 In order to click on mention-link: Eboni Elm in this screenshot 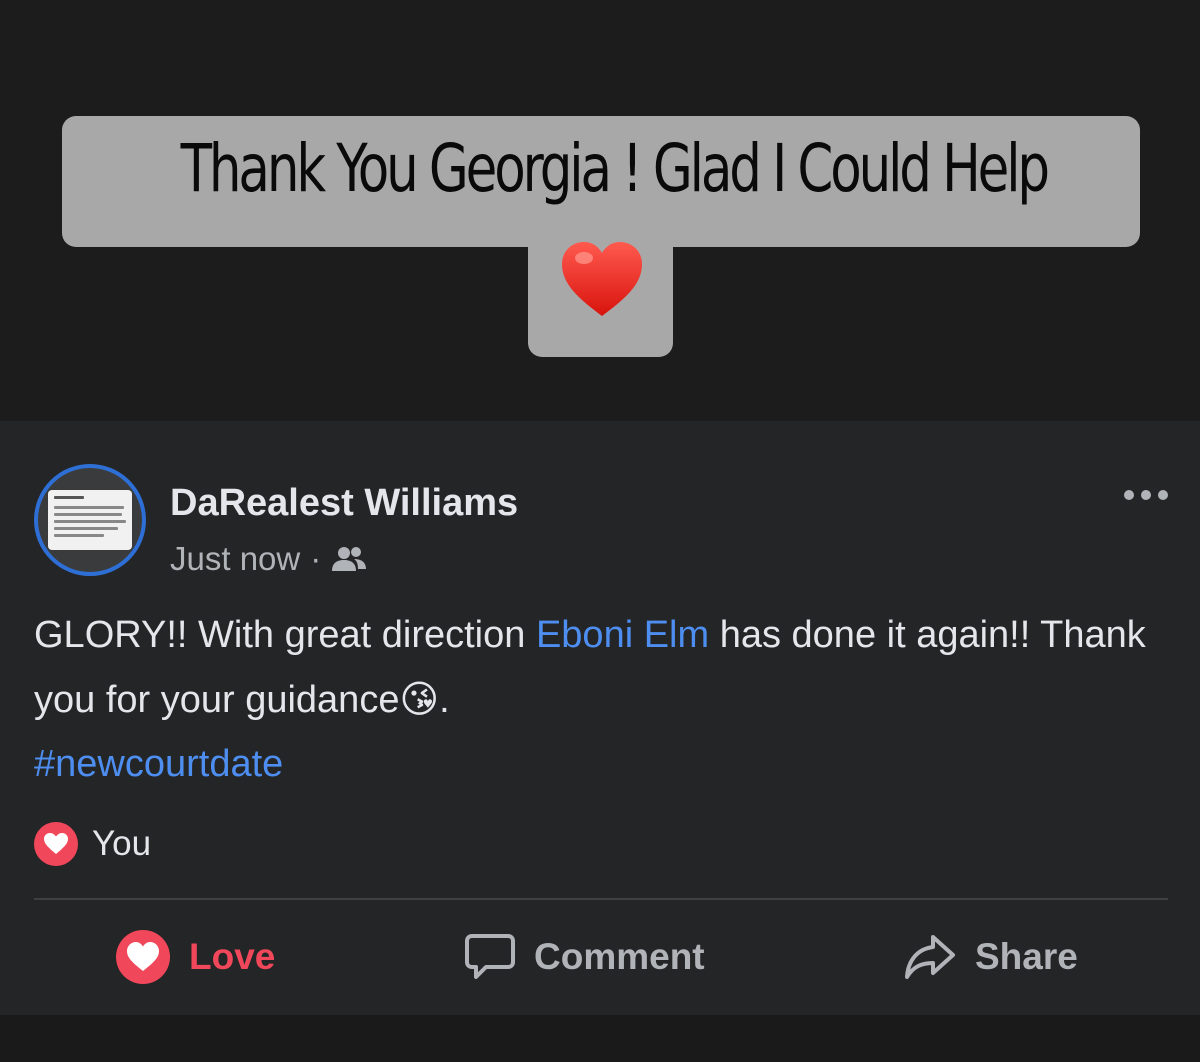, I will do `click(622, 635)`.